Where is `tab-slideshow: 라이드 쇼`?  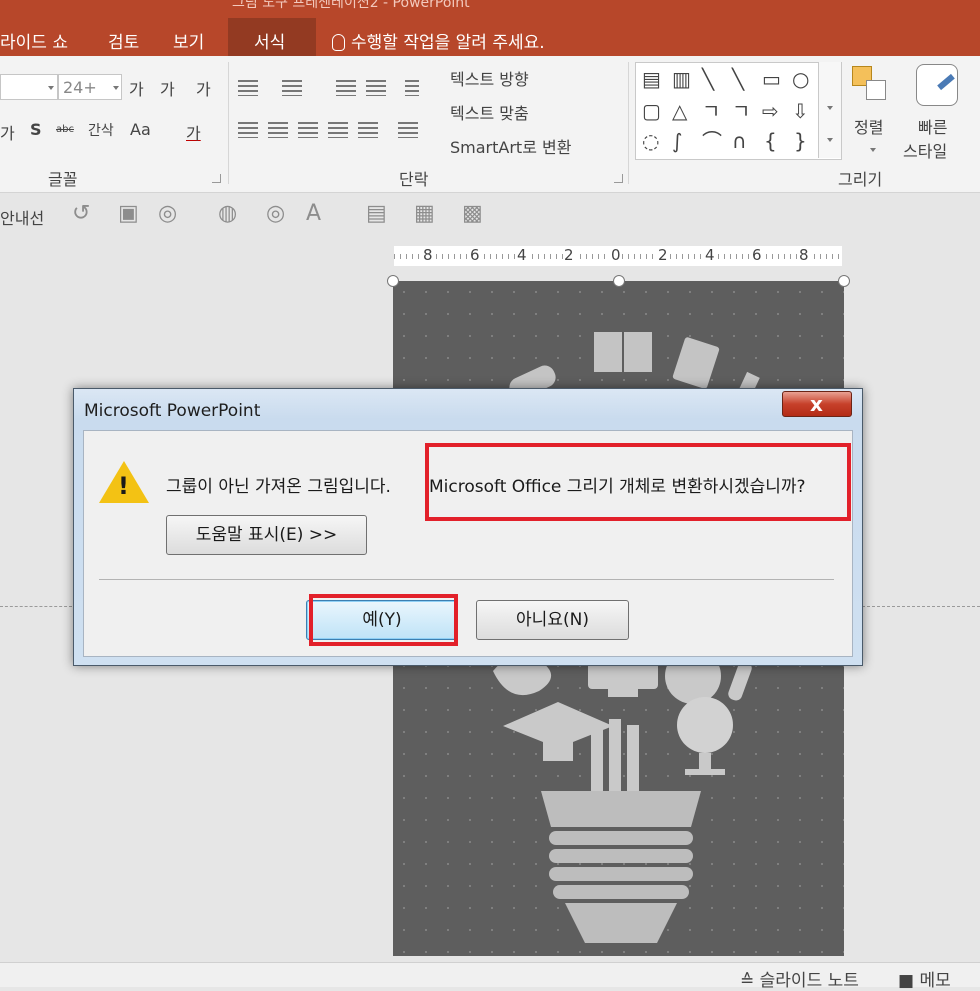 tab-slideshow: 라이드 쇼 is located at coordinates (34, 40).